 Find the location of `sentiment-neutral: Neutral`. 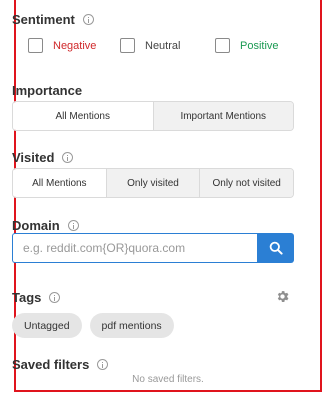

sentiment-neutral: Neutral is located at coordinates (150, 45).